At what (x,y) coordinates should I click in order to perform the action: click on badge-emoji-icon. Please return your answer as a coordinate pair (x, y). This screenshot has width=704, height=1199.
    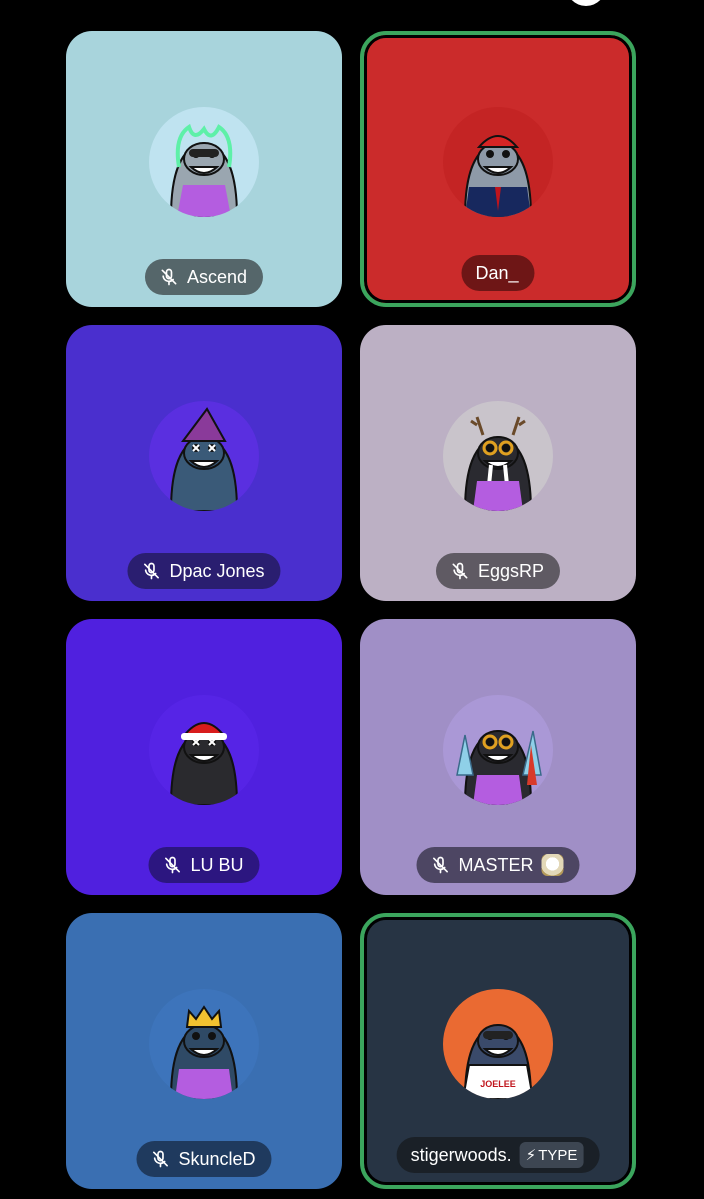
    Looking at the image, I should click on (552, 865).